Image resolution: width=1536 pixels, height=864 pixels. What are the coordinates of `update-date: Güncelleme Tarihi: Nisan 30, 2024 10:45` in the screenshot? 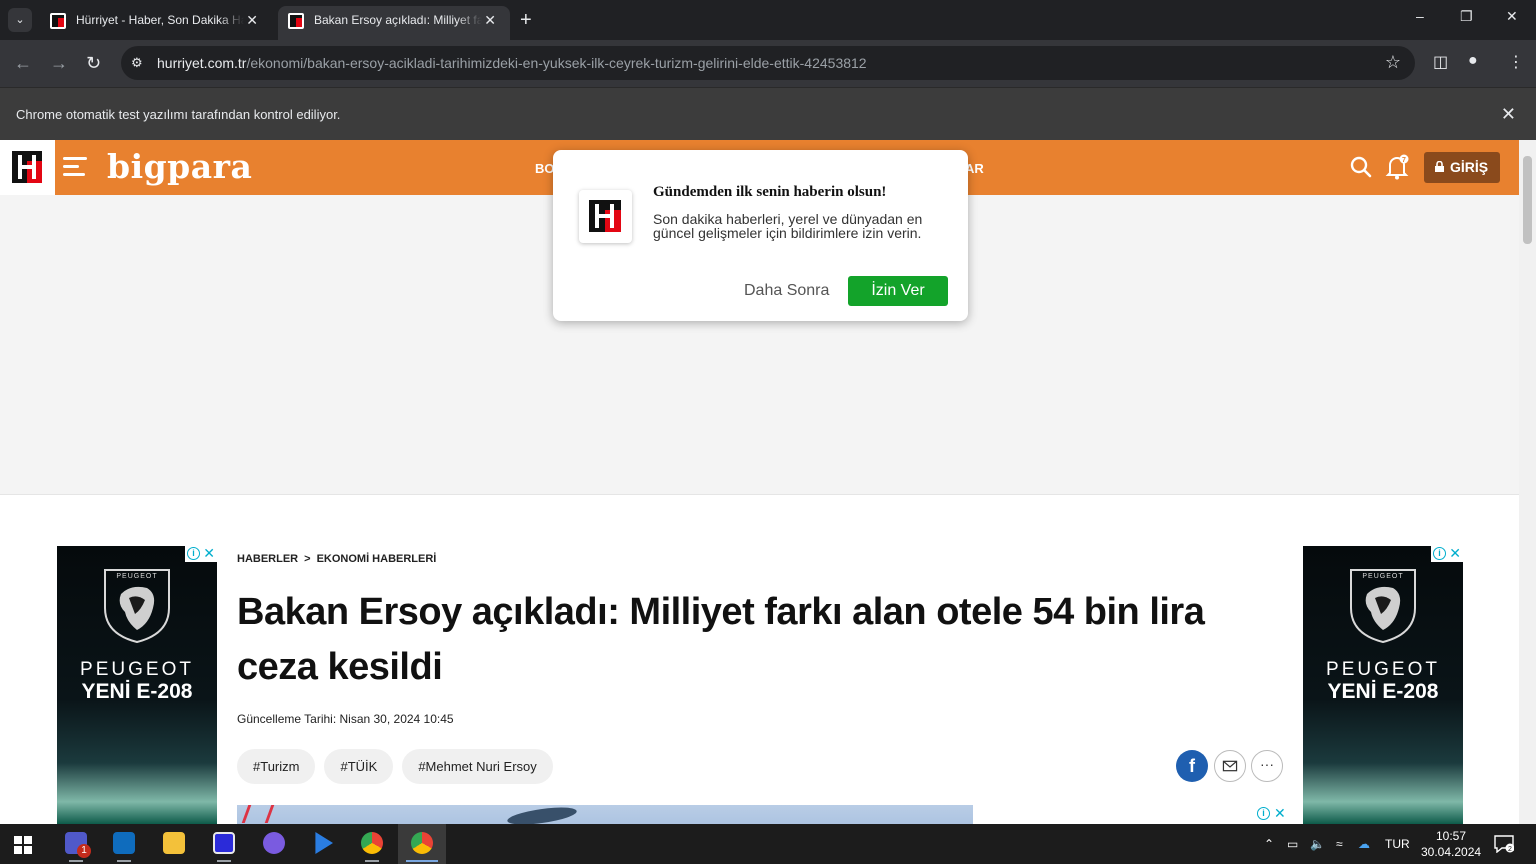 It's located at (345, 719).